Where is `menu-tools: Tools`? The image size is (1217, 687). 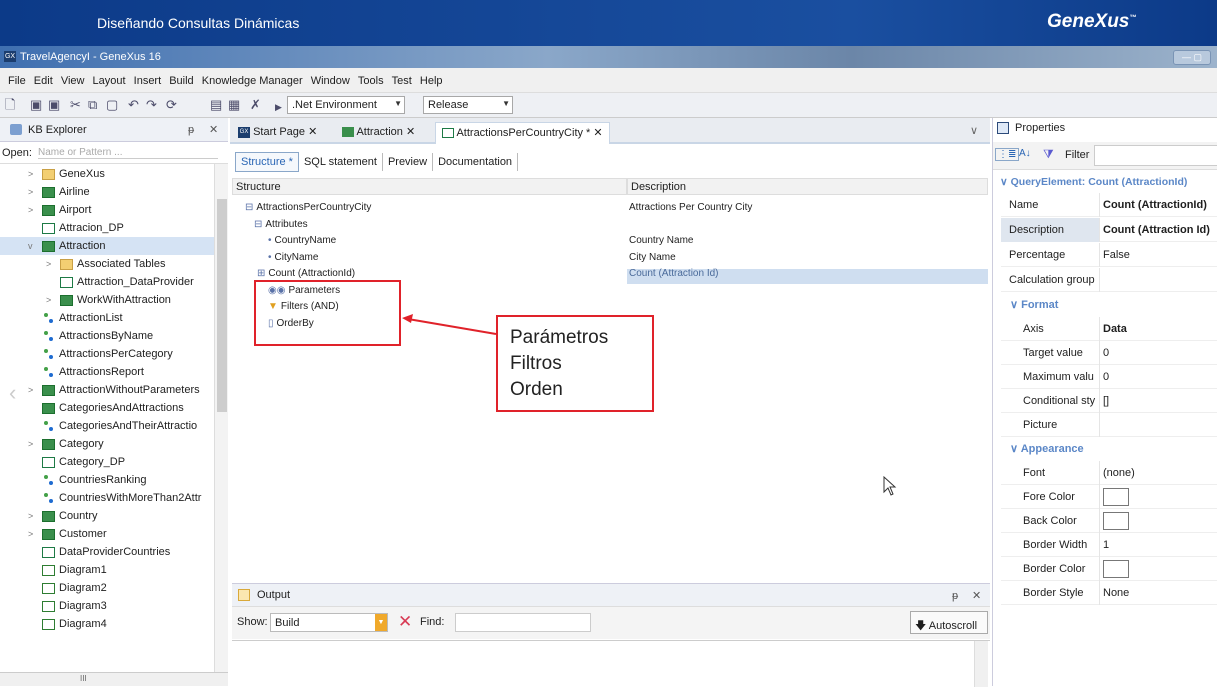
menu-tools: Tools is located at coordinates (371, 81).